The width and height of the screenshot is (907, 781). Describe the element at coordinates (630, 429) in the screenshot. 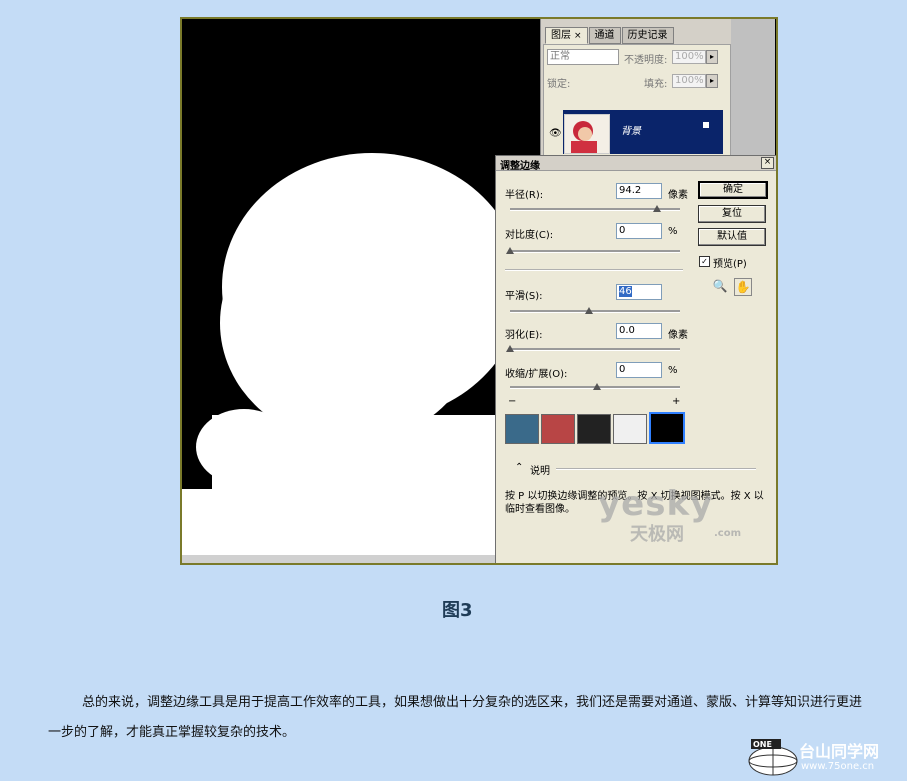

I see `on-white-view-icon` at that location.